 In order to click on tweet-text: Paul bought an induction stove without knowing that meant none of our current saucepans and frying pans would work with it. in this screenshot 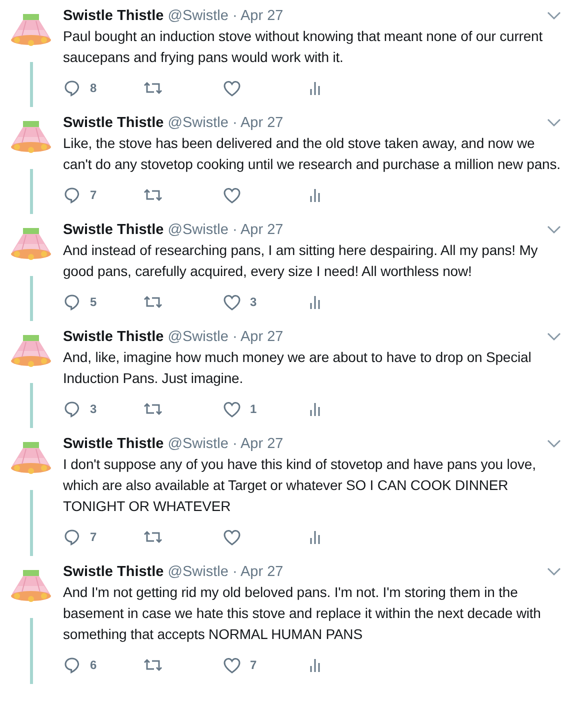, I will do `click(303, 47)`.